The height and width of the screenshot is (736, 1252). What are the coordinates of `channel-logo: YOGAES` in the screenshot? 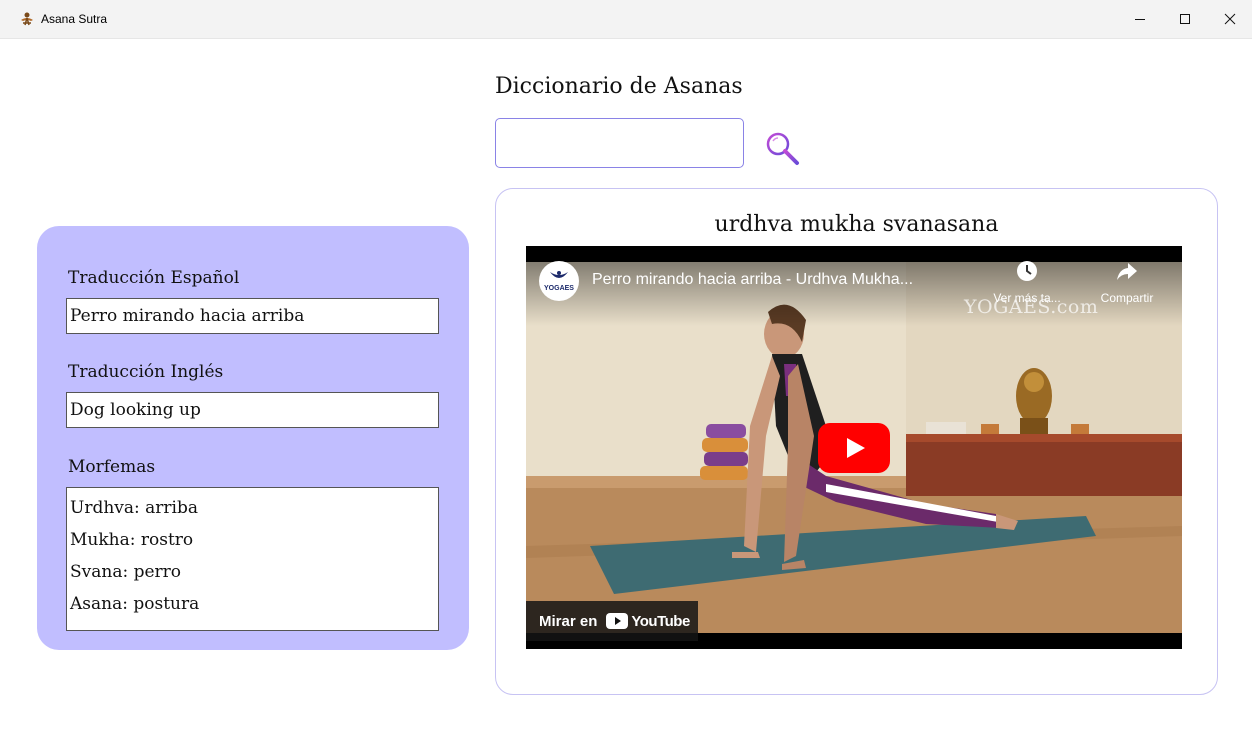 It's located at (559, 281).